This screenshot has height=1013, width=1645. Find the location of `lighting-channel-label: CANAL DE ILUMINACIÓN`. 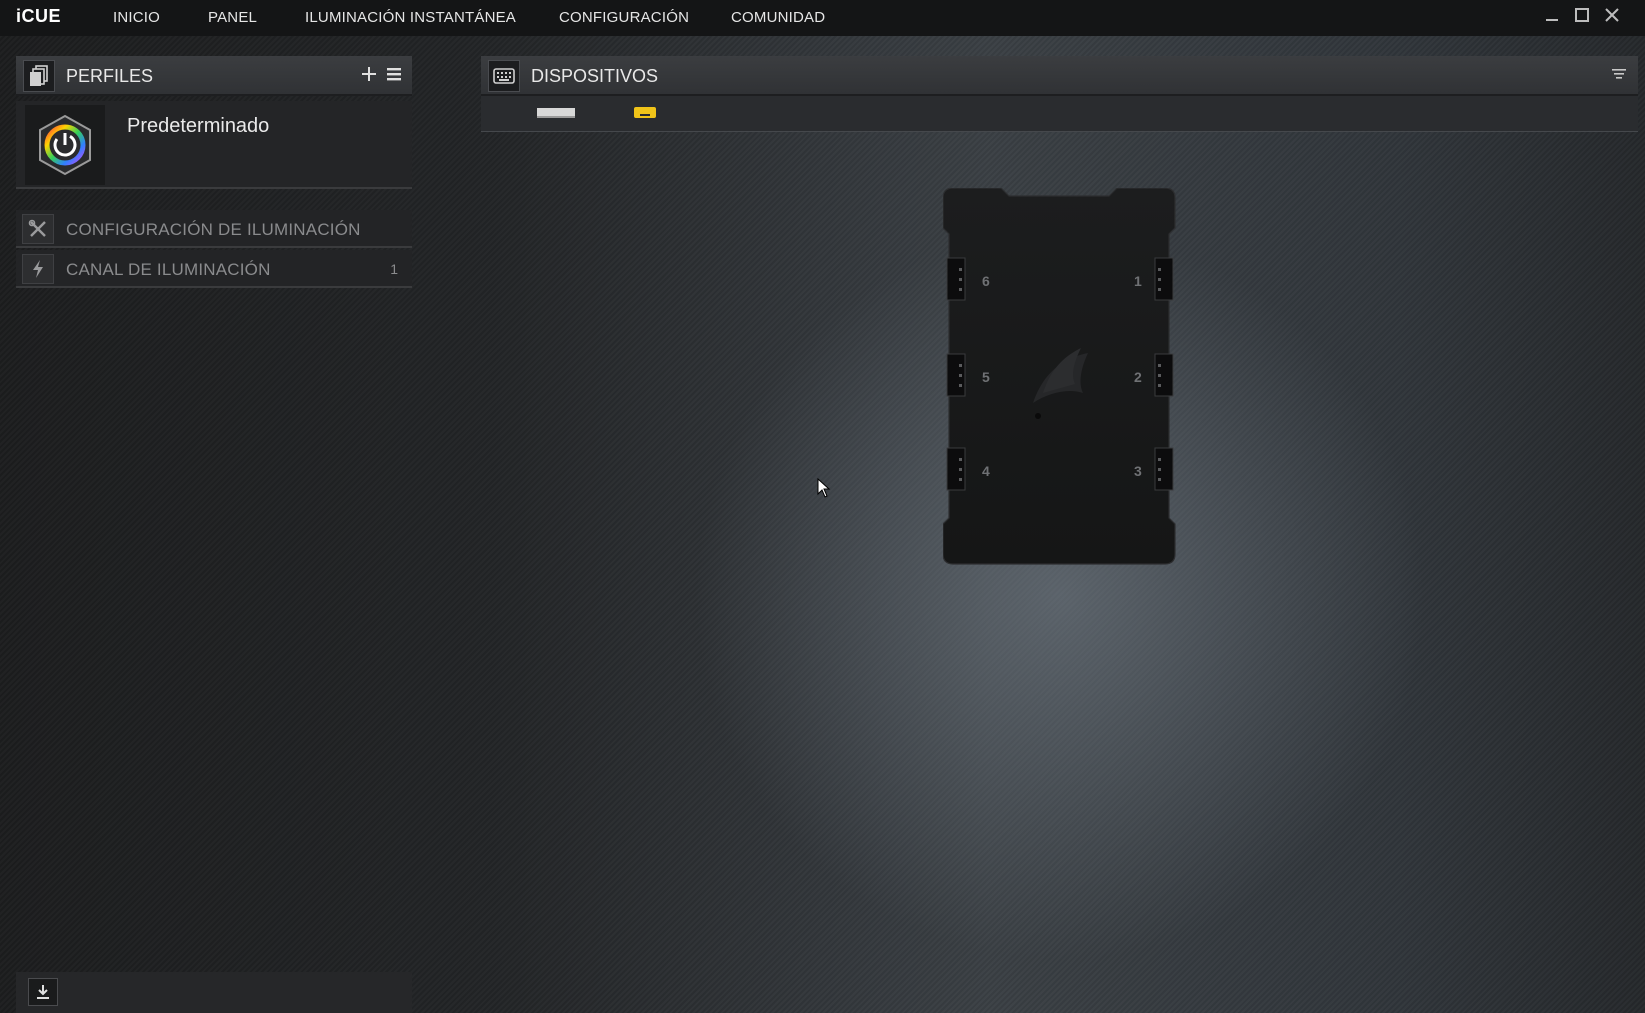

lighting-channel-label: CANAL DE ILUMINACIÓN is located at coordinates (168, 269).